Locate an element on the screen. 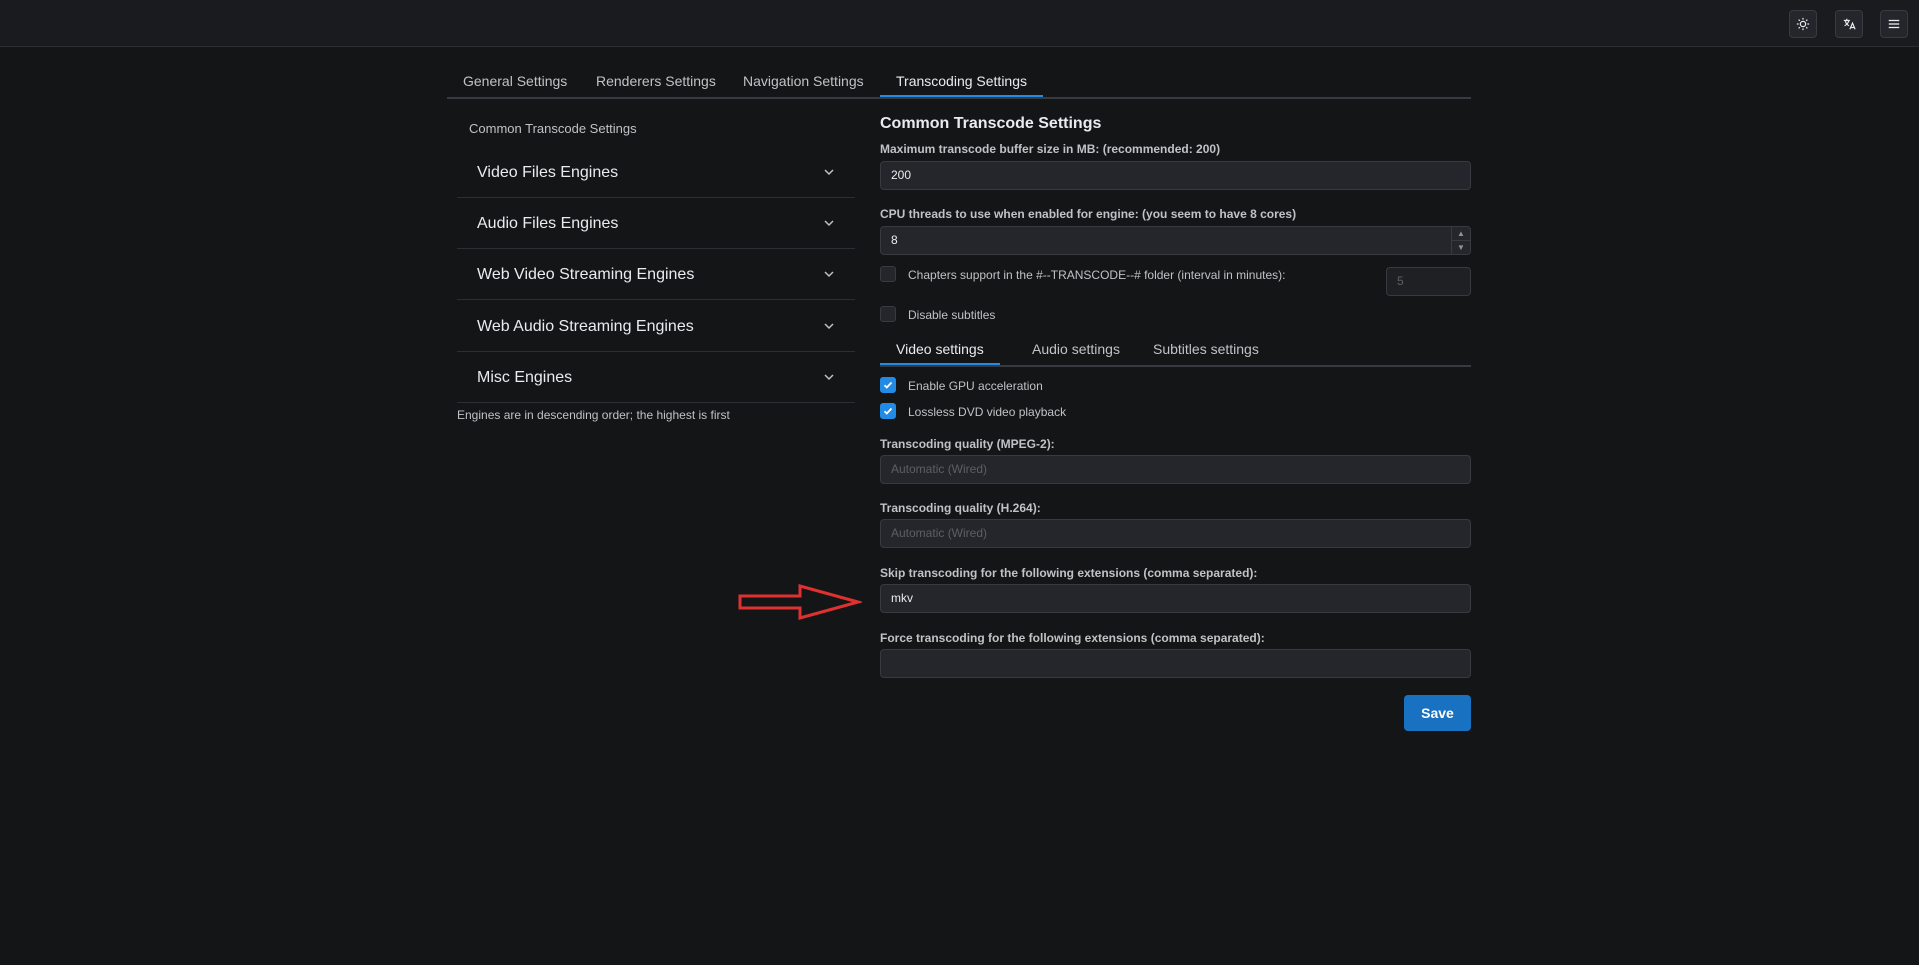 The height and width of the screenshot is (965, 1919). menu-icon is located at coordinates (1894, 24).